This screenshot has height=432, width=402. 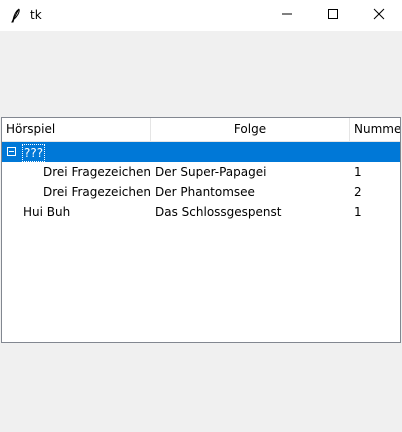 I want to click on cell-folge: Der Phantomsee, so click(x=205, y=192).